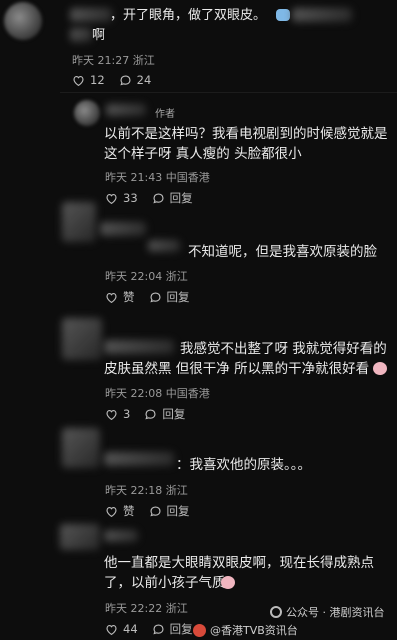  I want to click on like-count: 3, so click(127, 414).